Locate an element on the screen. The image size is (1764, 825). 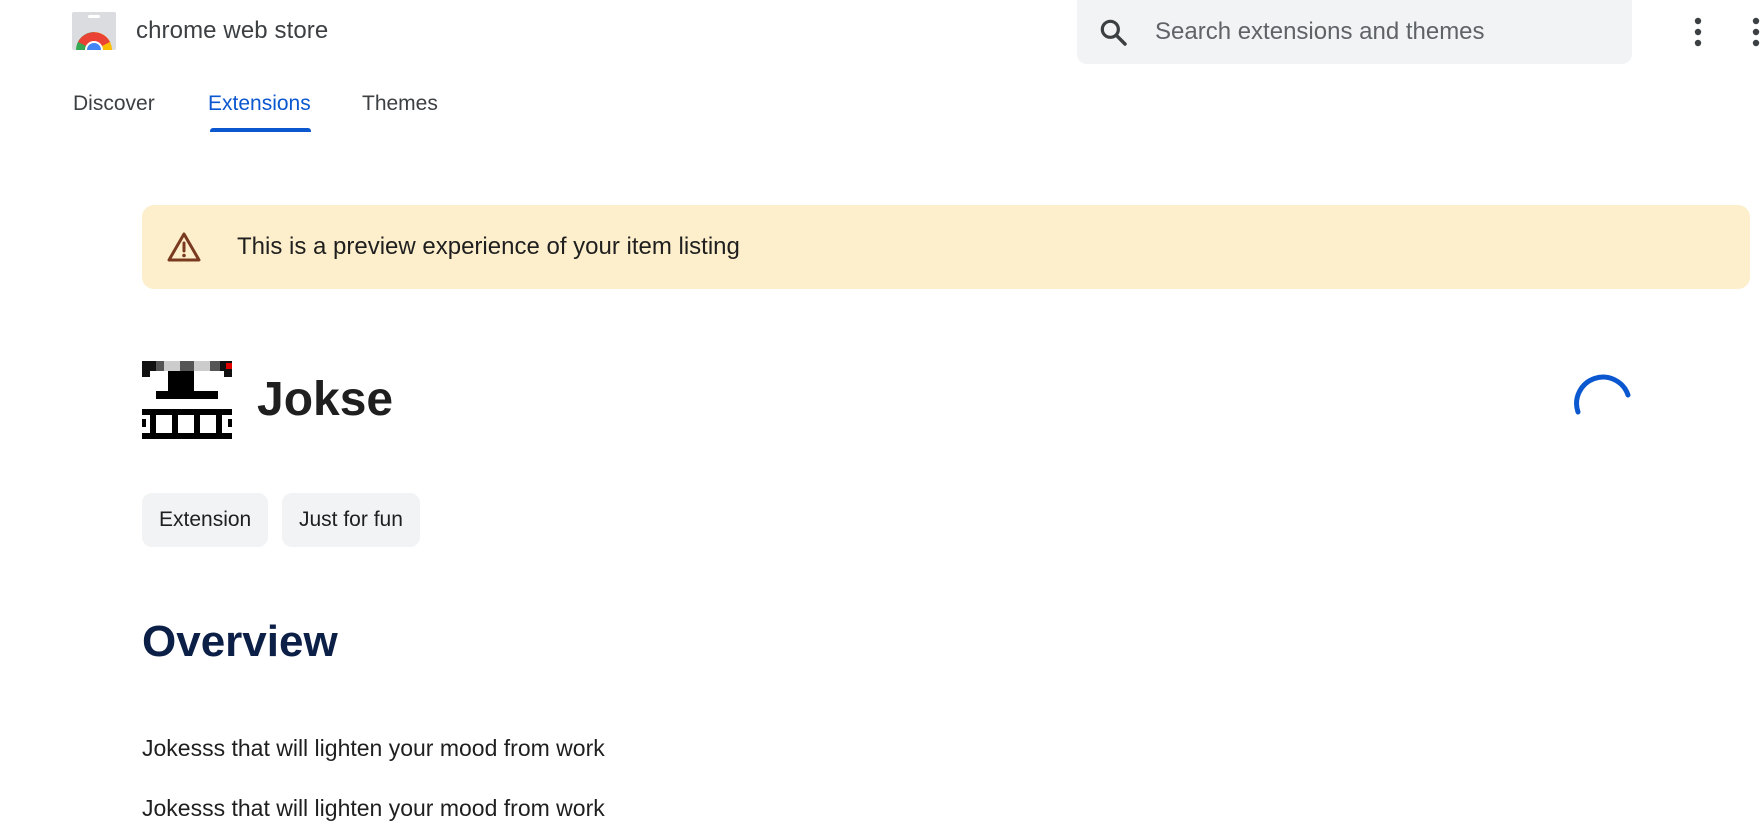
top-header: chrome web store is located at coordinates (882, 32).